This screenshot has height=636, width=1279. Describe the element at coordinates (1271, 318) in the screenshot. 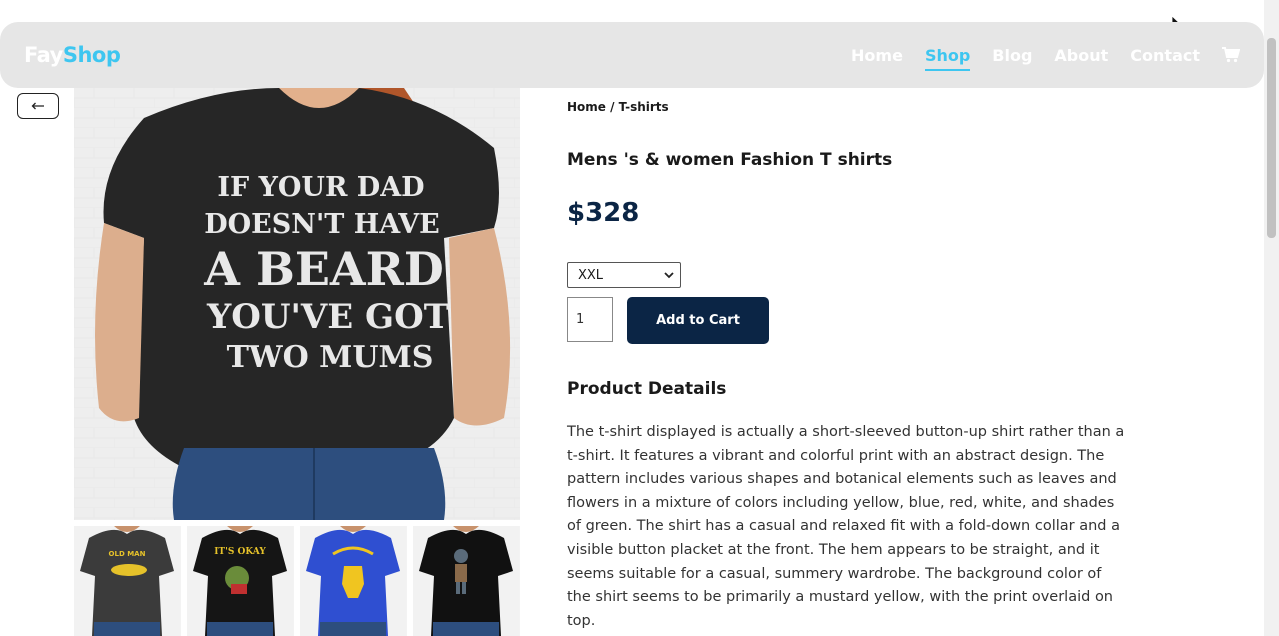

I see `scrollbar` at that location.